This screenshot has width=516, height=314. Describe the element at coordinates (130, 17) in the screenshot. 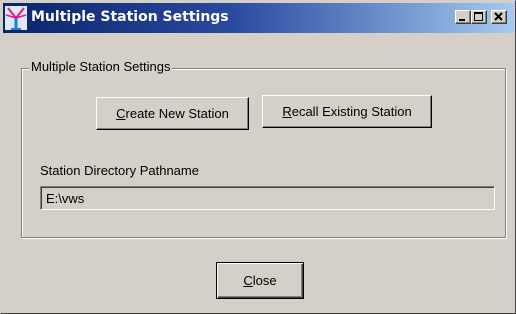

I see `window-title: Multiple Station Settings` at that location.